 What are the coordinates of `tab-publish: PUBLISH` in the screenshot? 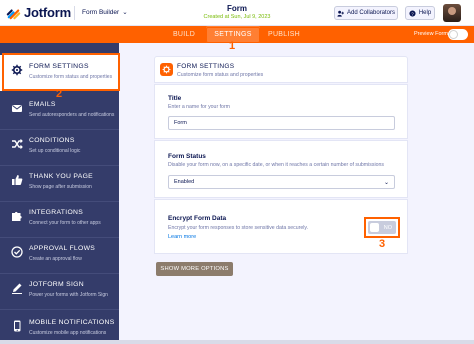 It's located at (284, 34).